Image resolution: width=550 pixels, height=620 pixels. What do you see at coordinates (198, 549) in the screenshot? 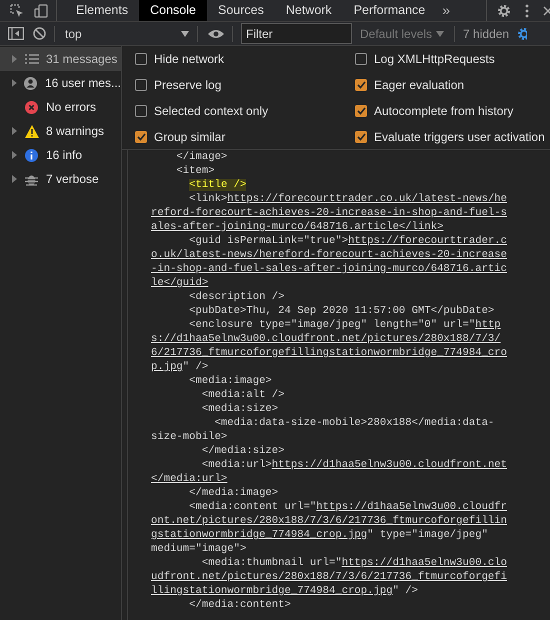
I see `code-text: medium="image">` at bounding box center [198, 549].